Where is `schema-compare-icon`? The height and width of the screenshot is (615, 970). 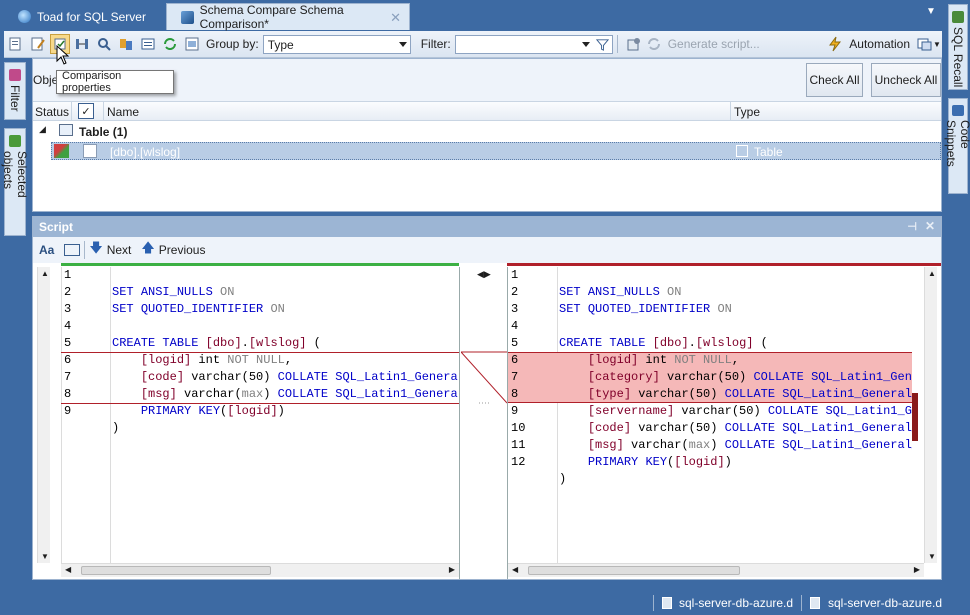
schema-compare-icon is located at coordinates (187, 17).